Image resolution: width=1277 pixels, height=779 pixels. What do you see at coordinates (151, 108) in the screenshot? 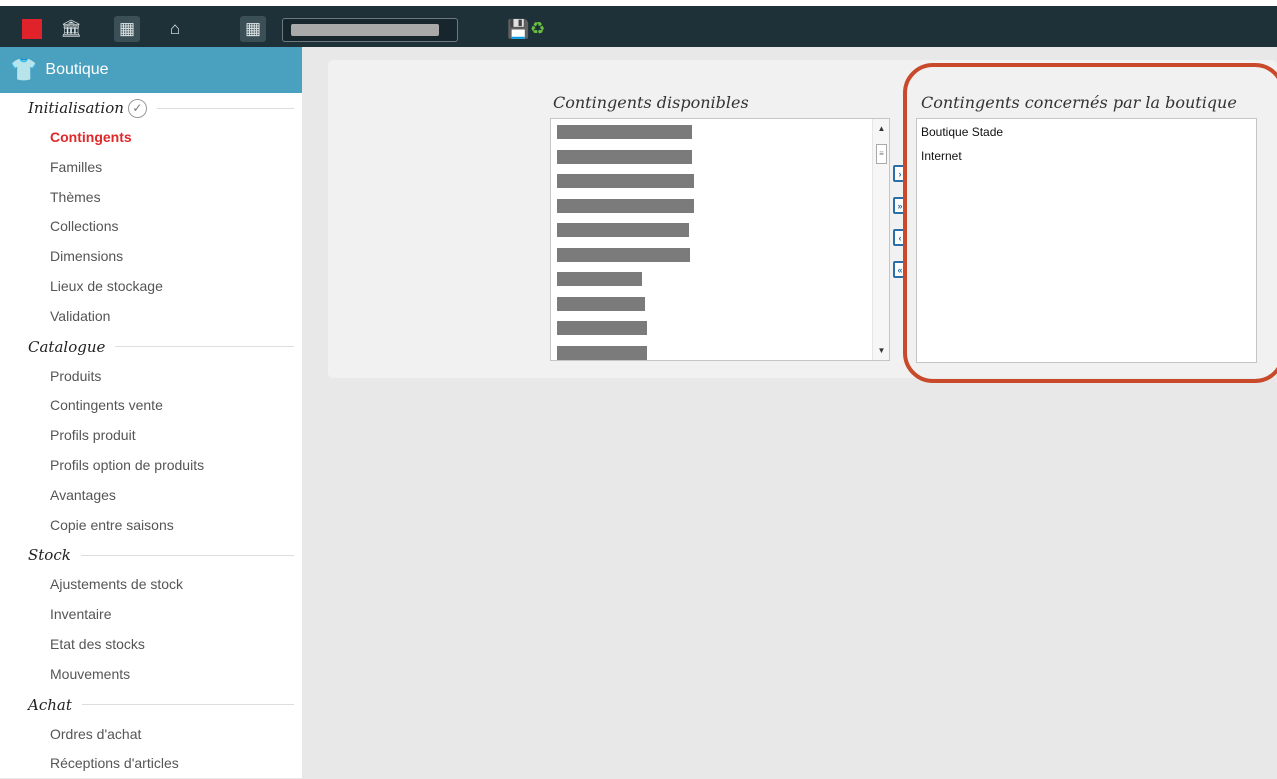
I see `sidebar-section-title: Initialisation ✓` at bounding box center [151, 108].